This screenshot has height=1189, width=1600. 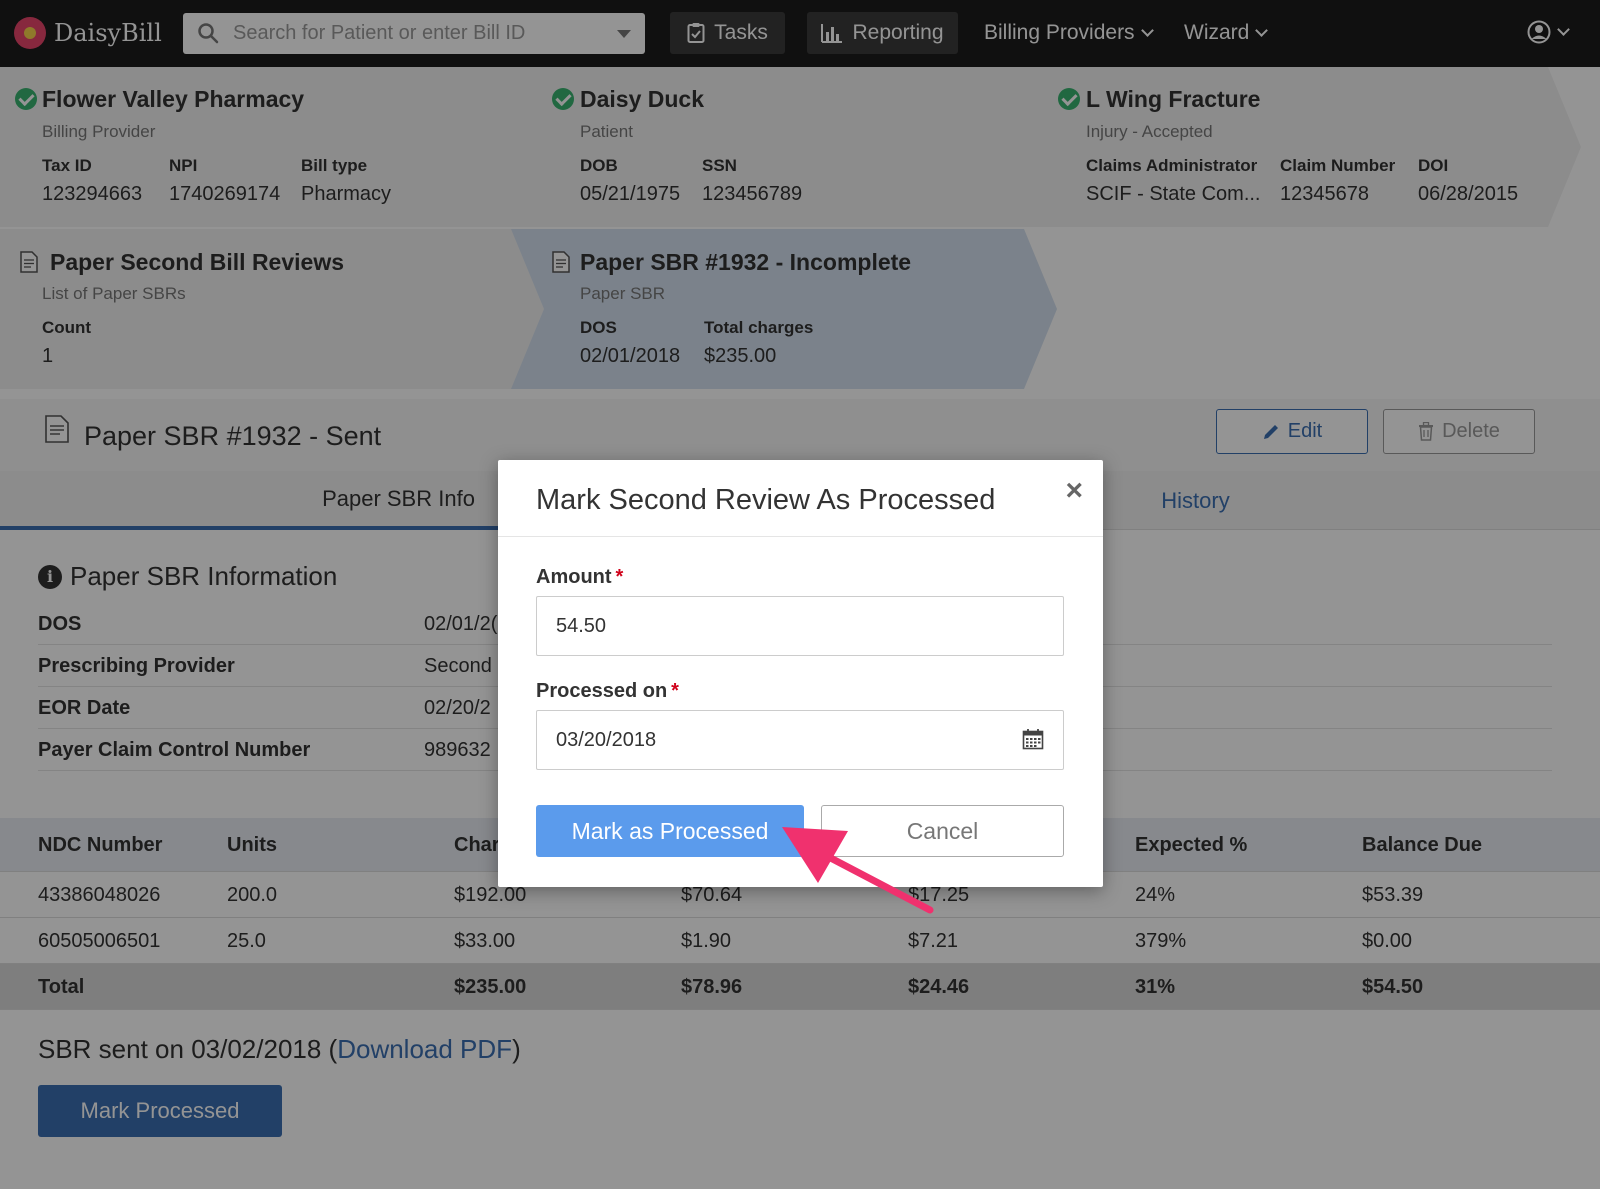 I want to click on modal-header: Mark Second Review As Processed ×, so click(x=800, y=498).